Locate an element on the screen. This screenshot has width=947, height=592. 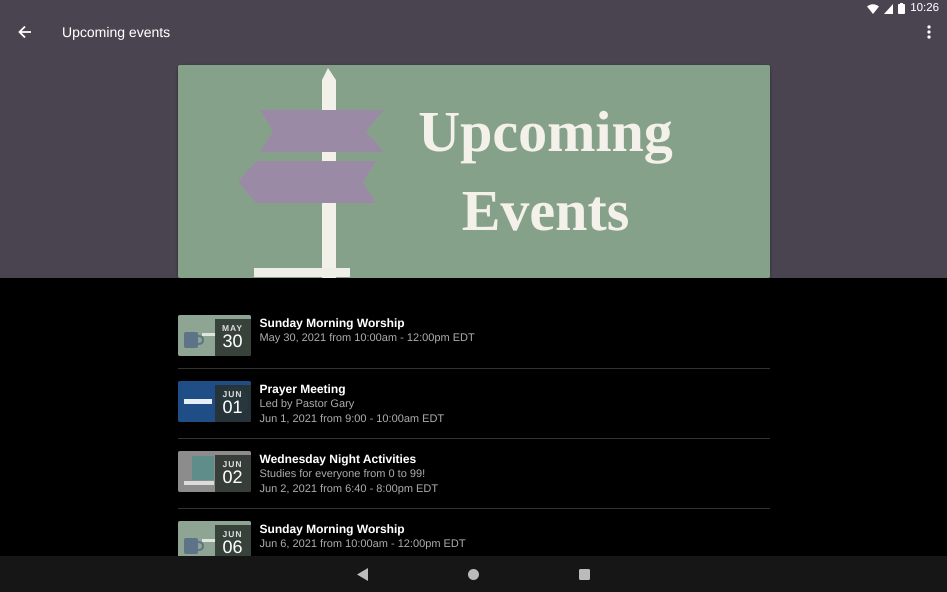
date-day: 02 is located at coordinates (232, 478).